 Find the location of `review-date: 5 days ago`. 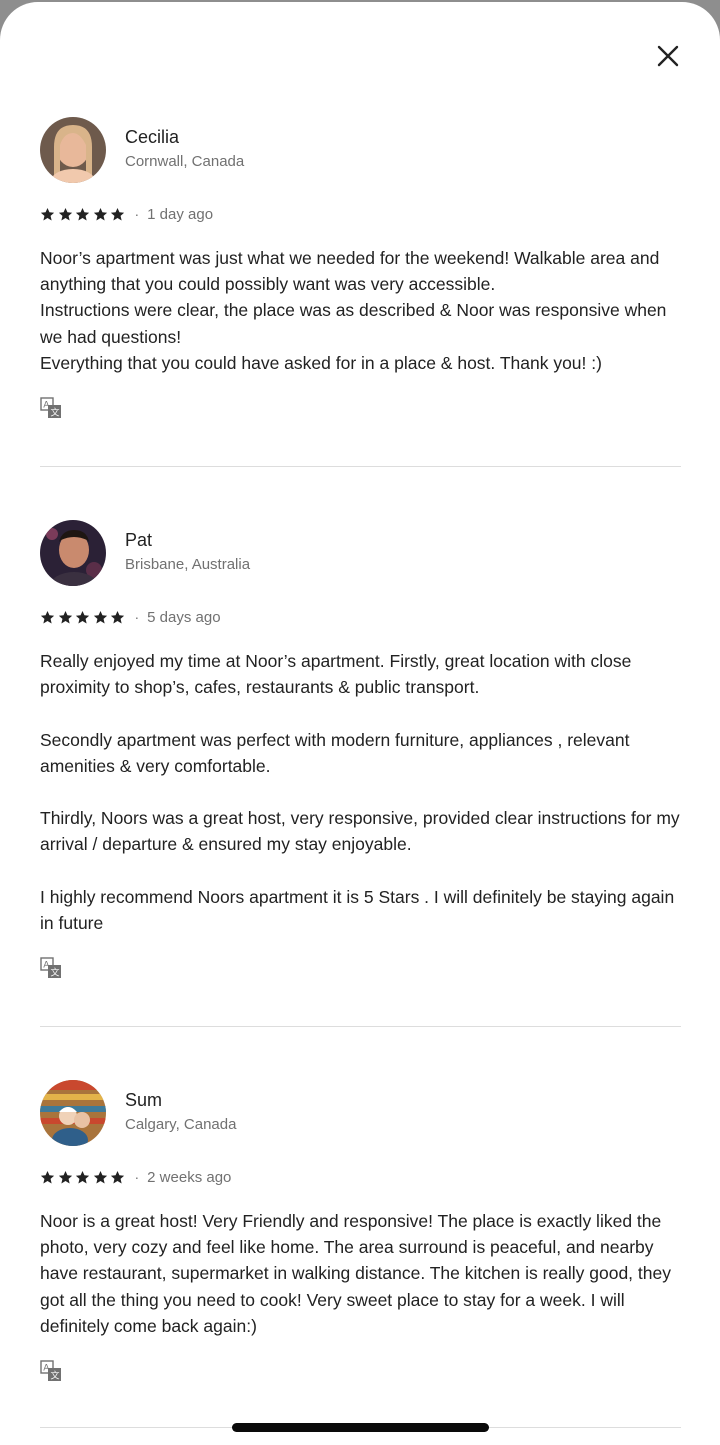

review-date: 5 days ago is located at coordinates (184, 617).